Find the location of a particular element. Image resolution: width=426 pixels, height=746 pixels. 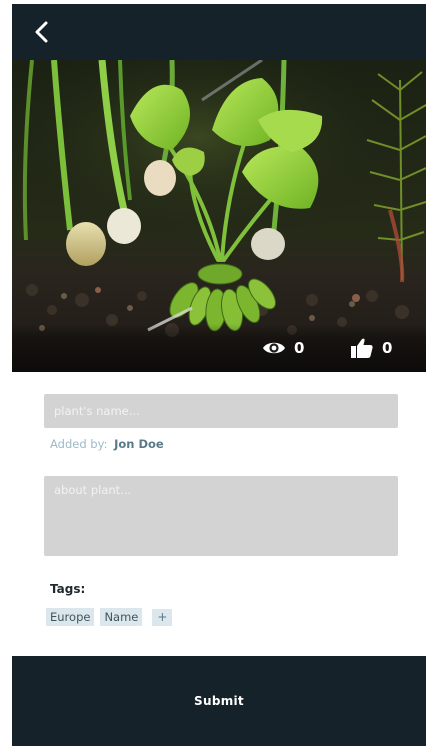

plant-name-input is located at coordinates (221, 411).